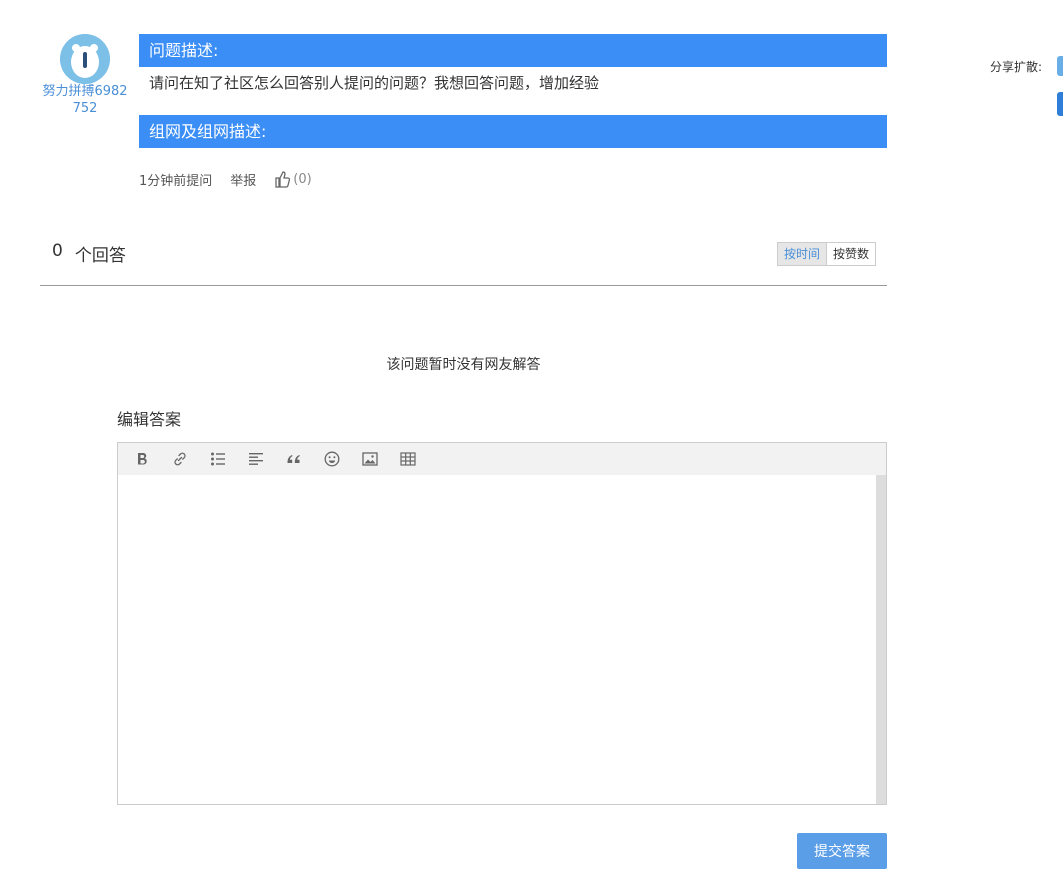  I want to click on question-meta: 1分钟前提问 举报 (0), so click(225, 179).